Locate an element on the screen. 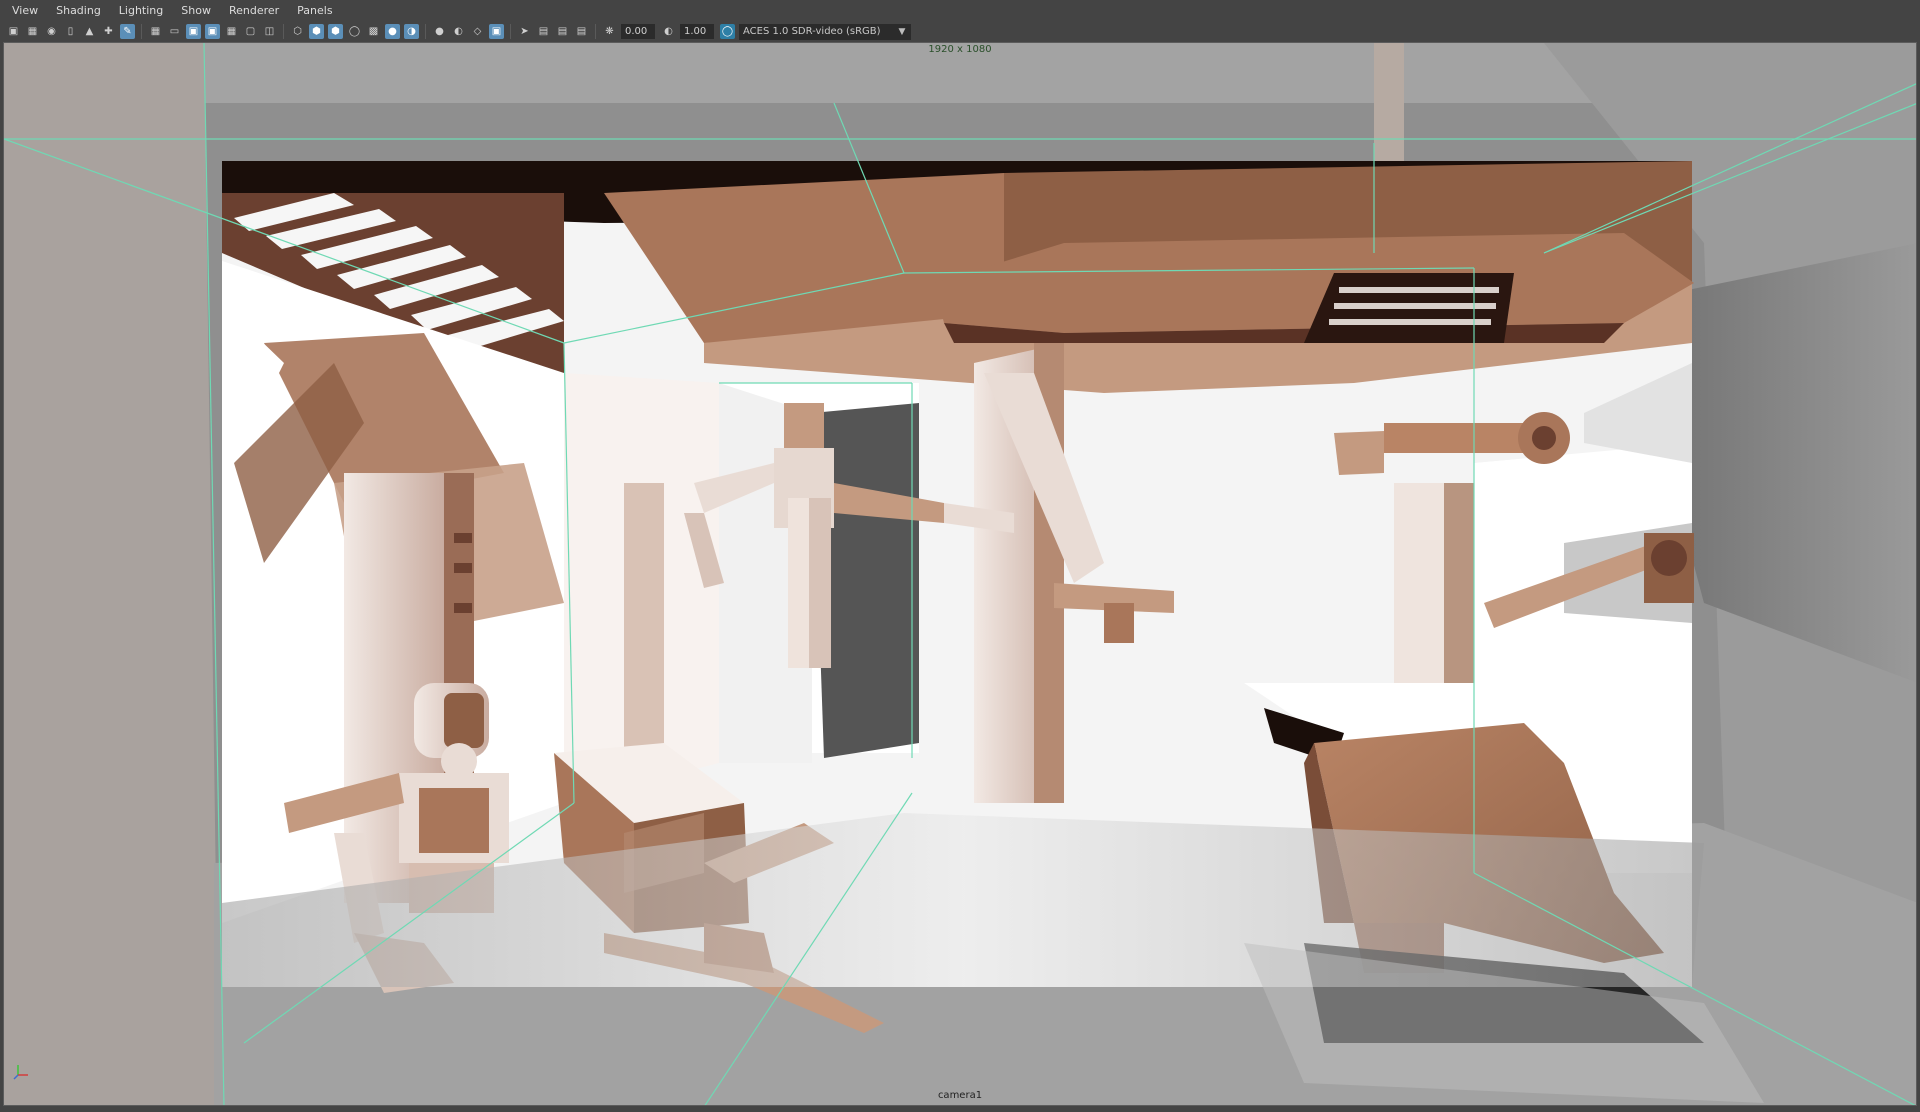 This screenshot has width=1920, height=1112. menu-shading: Shading is located at coordinates (78, 10).